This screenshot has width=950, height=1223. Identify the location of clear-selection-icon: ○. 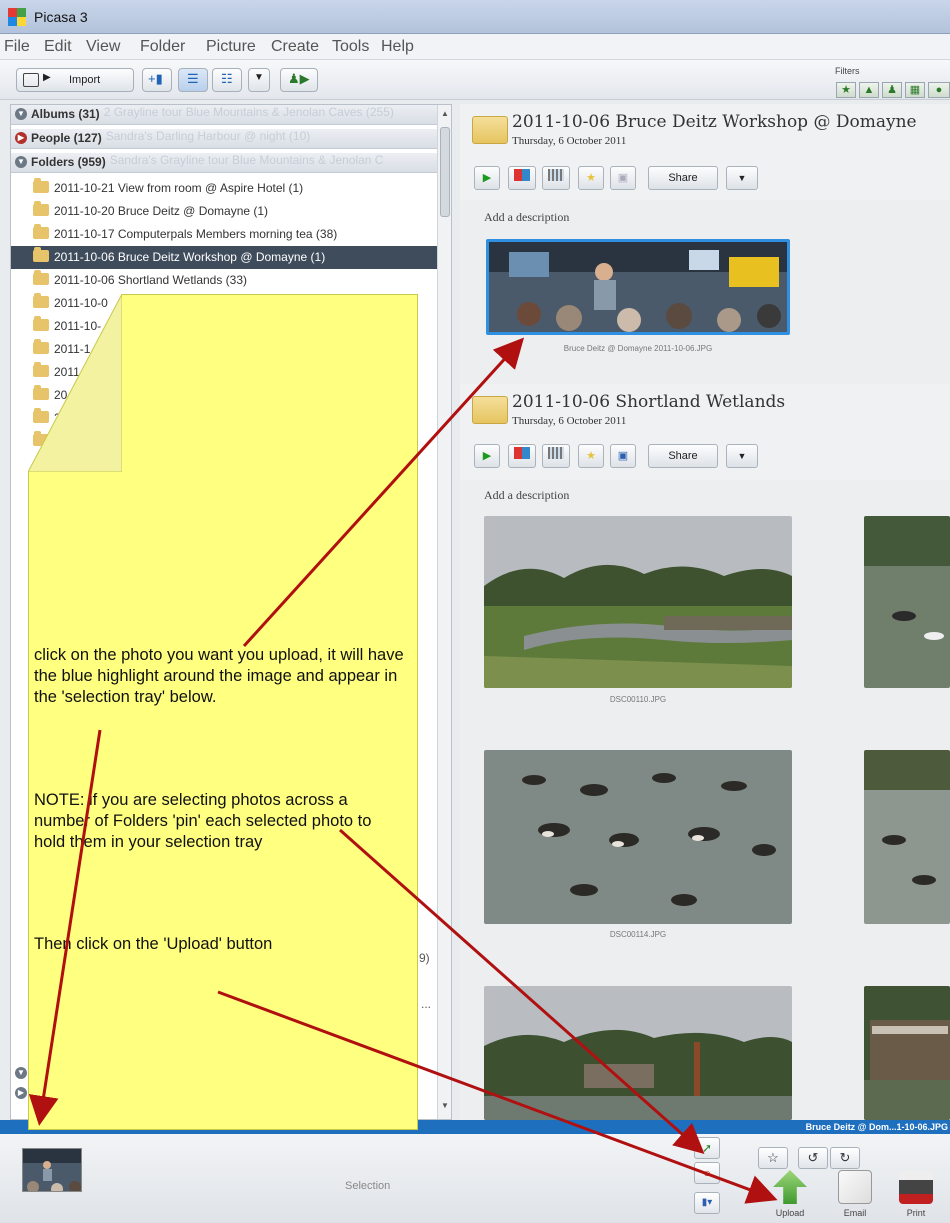
(707, 1173).